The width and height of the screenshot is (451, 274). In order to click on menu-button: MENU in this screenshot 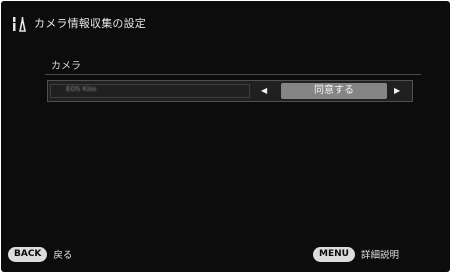, I will do `click(334, 254)`.